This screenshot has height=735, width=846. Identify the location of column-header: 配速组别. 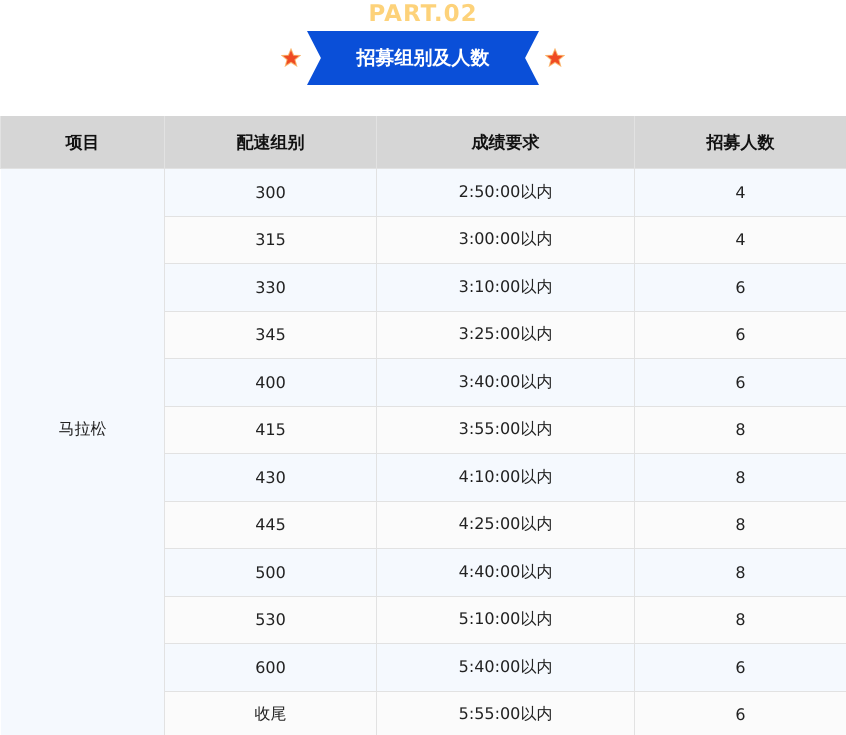
(270, 142).